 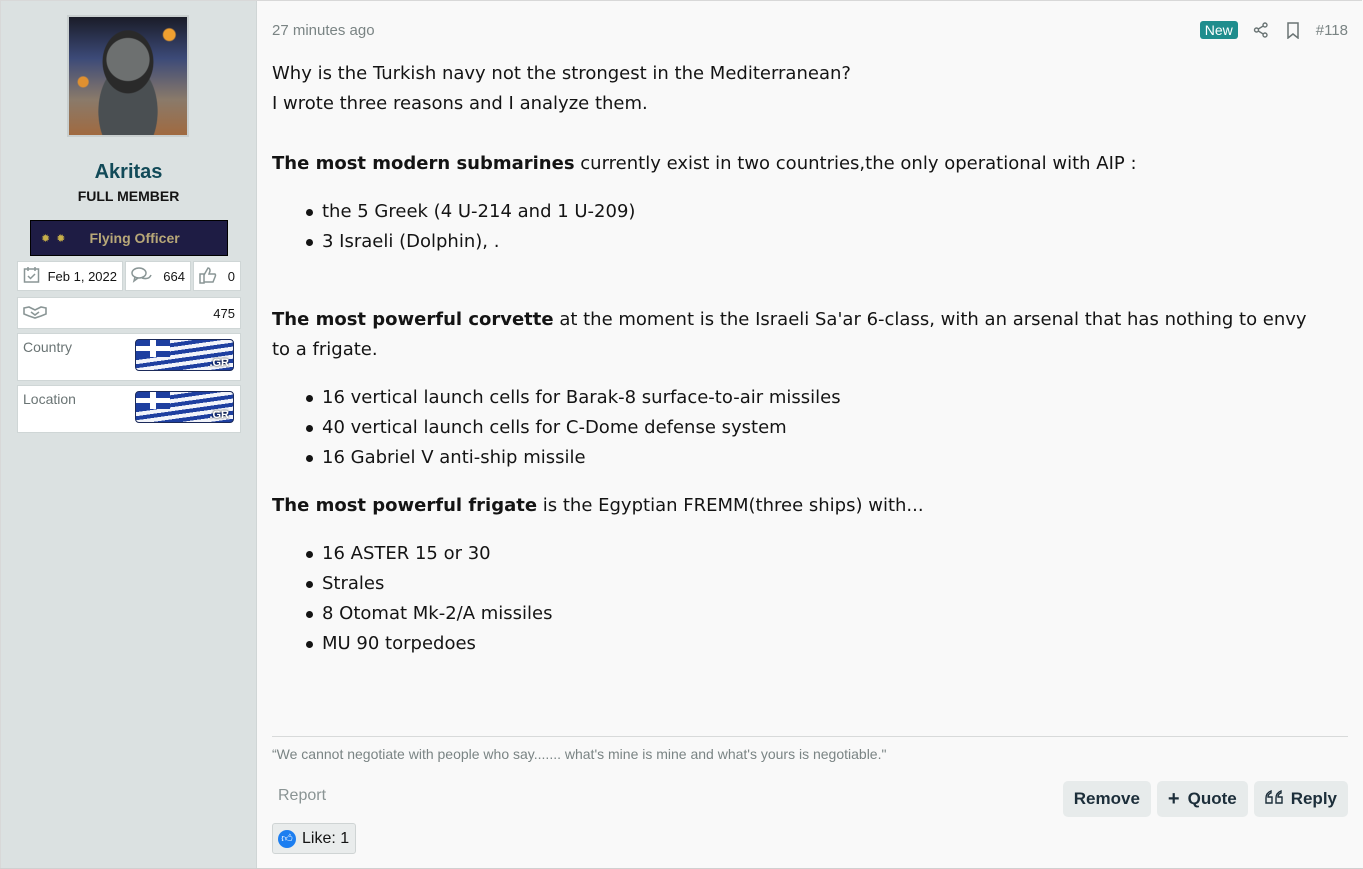 I want to click on list-item: Strales, so click(x=814, y=584).